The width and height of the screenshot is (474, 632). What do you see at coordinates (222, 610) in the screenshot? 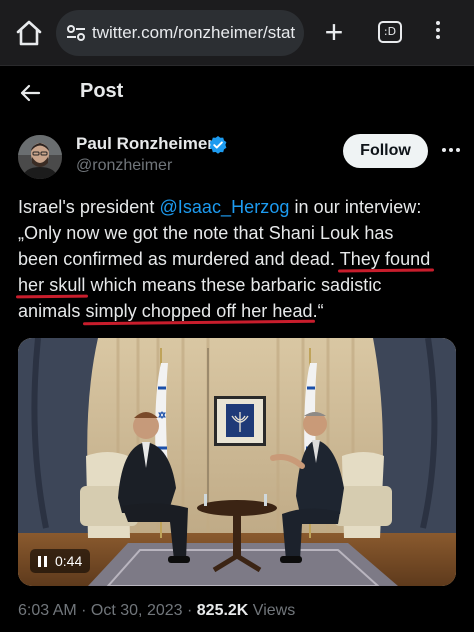
I see `views-count: 825.2K` at bounding box center [222, 610].